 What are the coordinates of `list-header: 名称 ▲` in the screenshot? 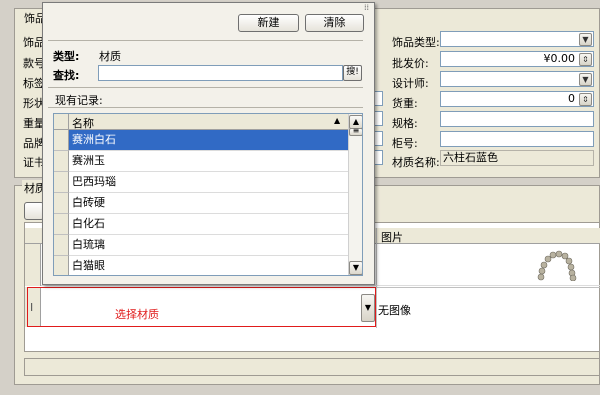 It's located at (201, 122).